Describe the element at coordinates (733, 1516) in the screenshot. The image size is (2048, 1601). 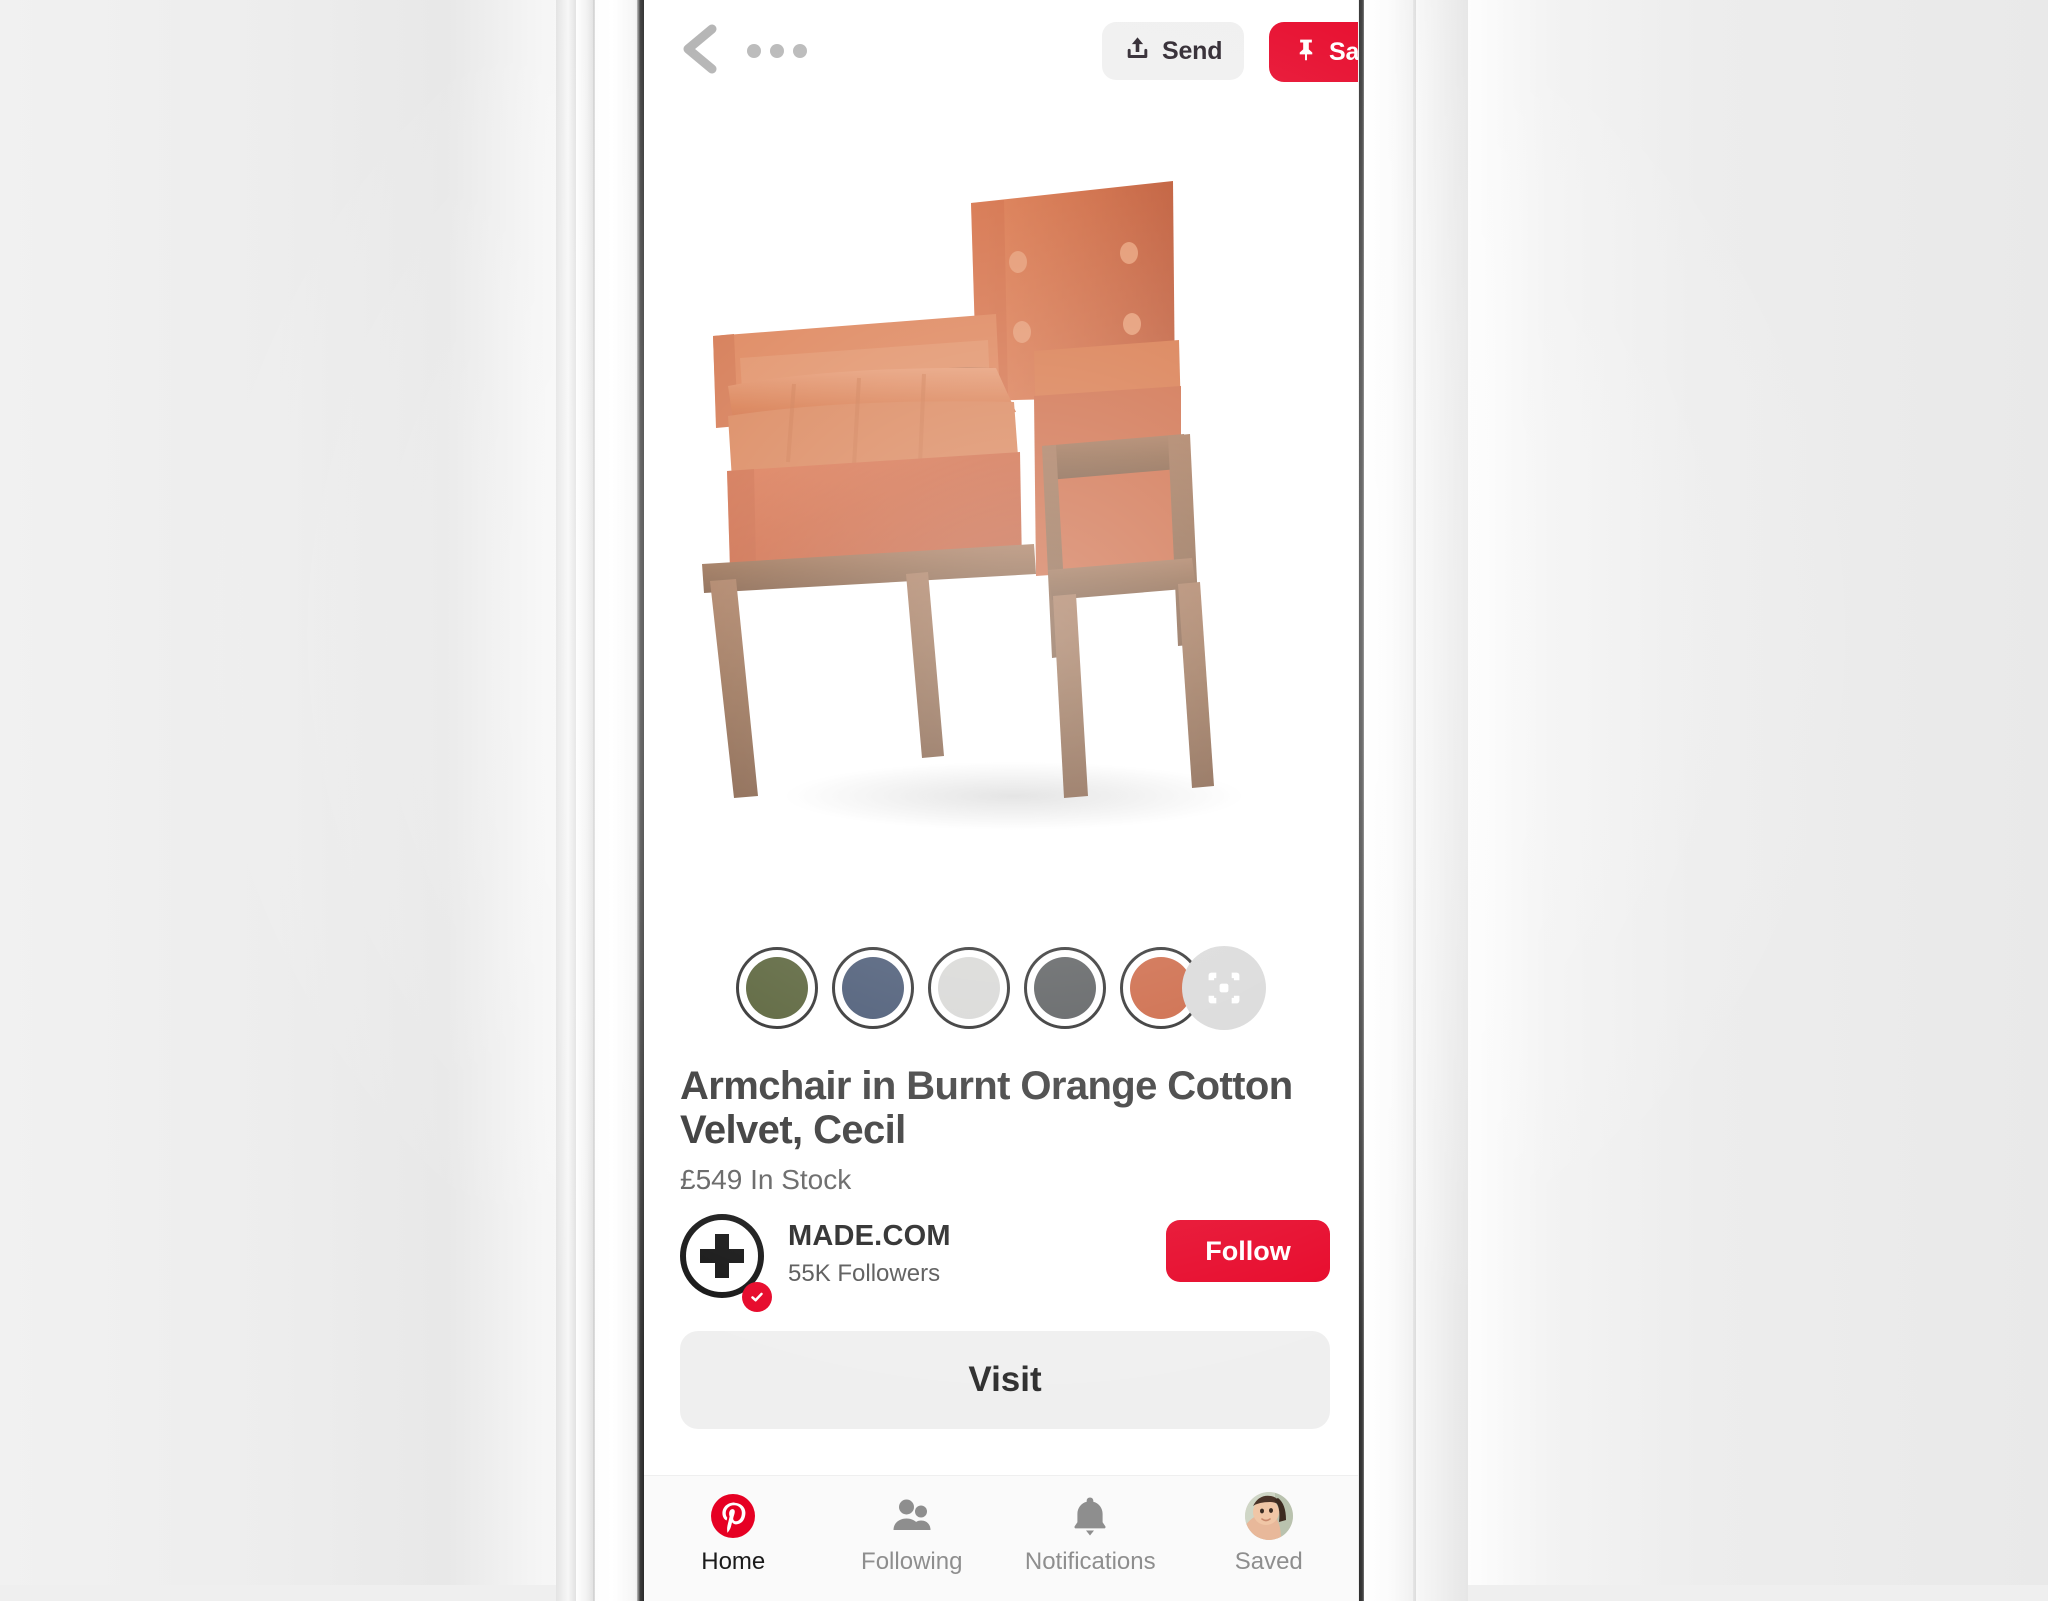
I see `pinterest-logo-icon` at that location.